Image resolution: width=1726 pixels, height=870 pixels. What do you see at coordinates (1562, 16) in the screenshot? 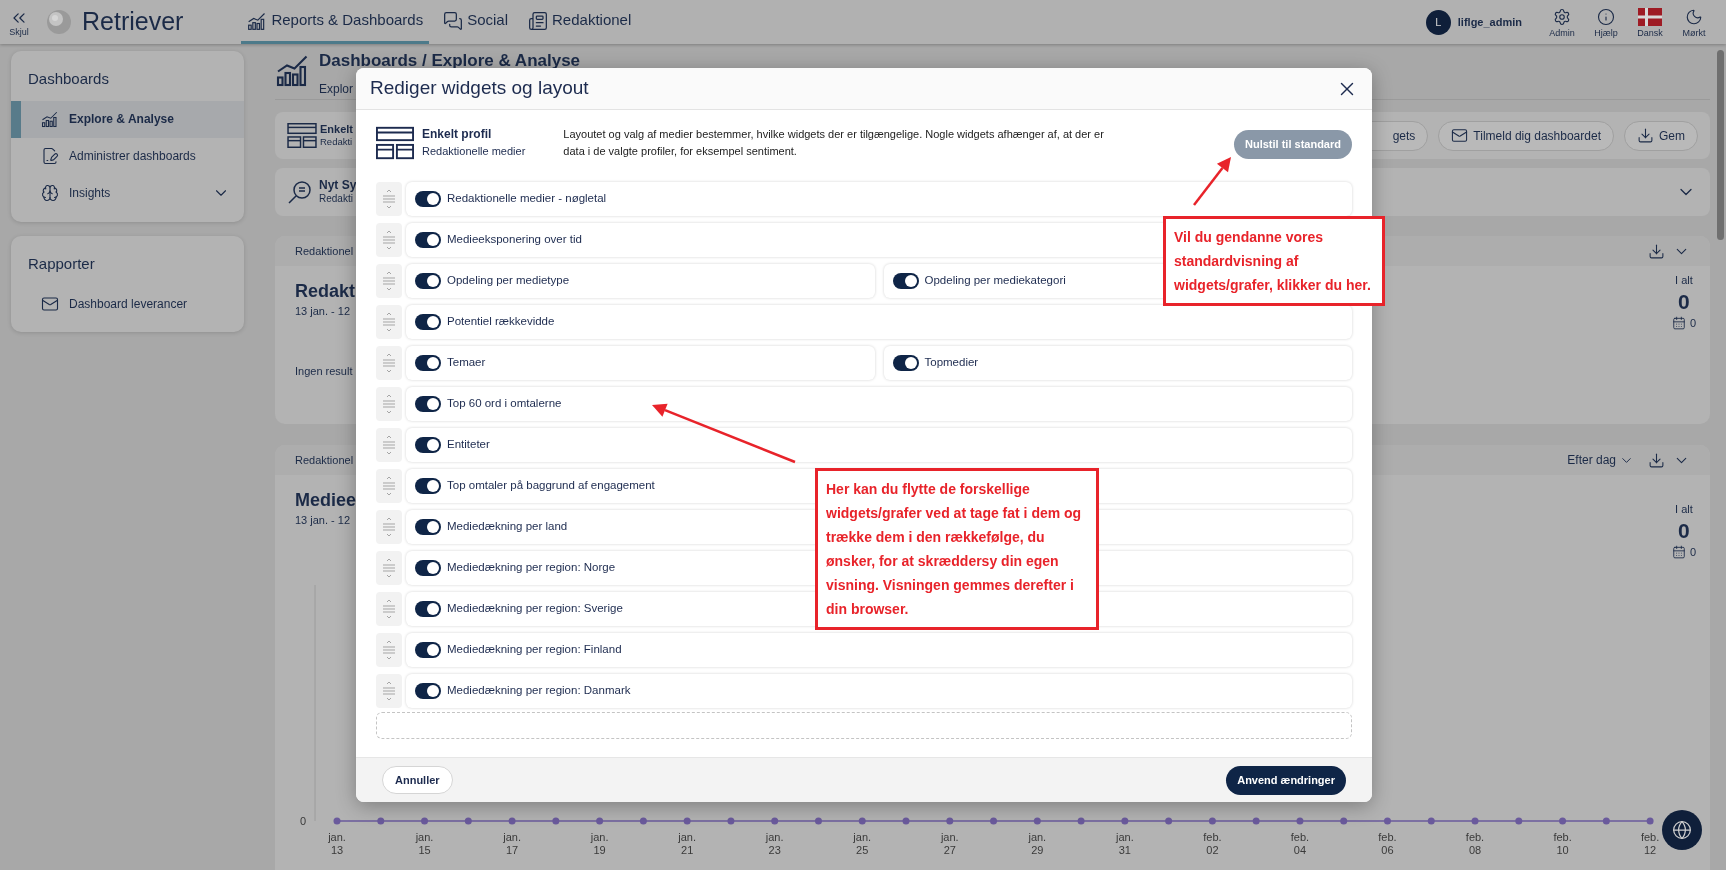
I see `settings-icon` at bounding box center [1562, 16].